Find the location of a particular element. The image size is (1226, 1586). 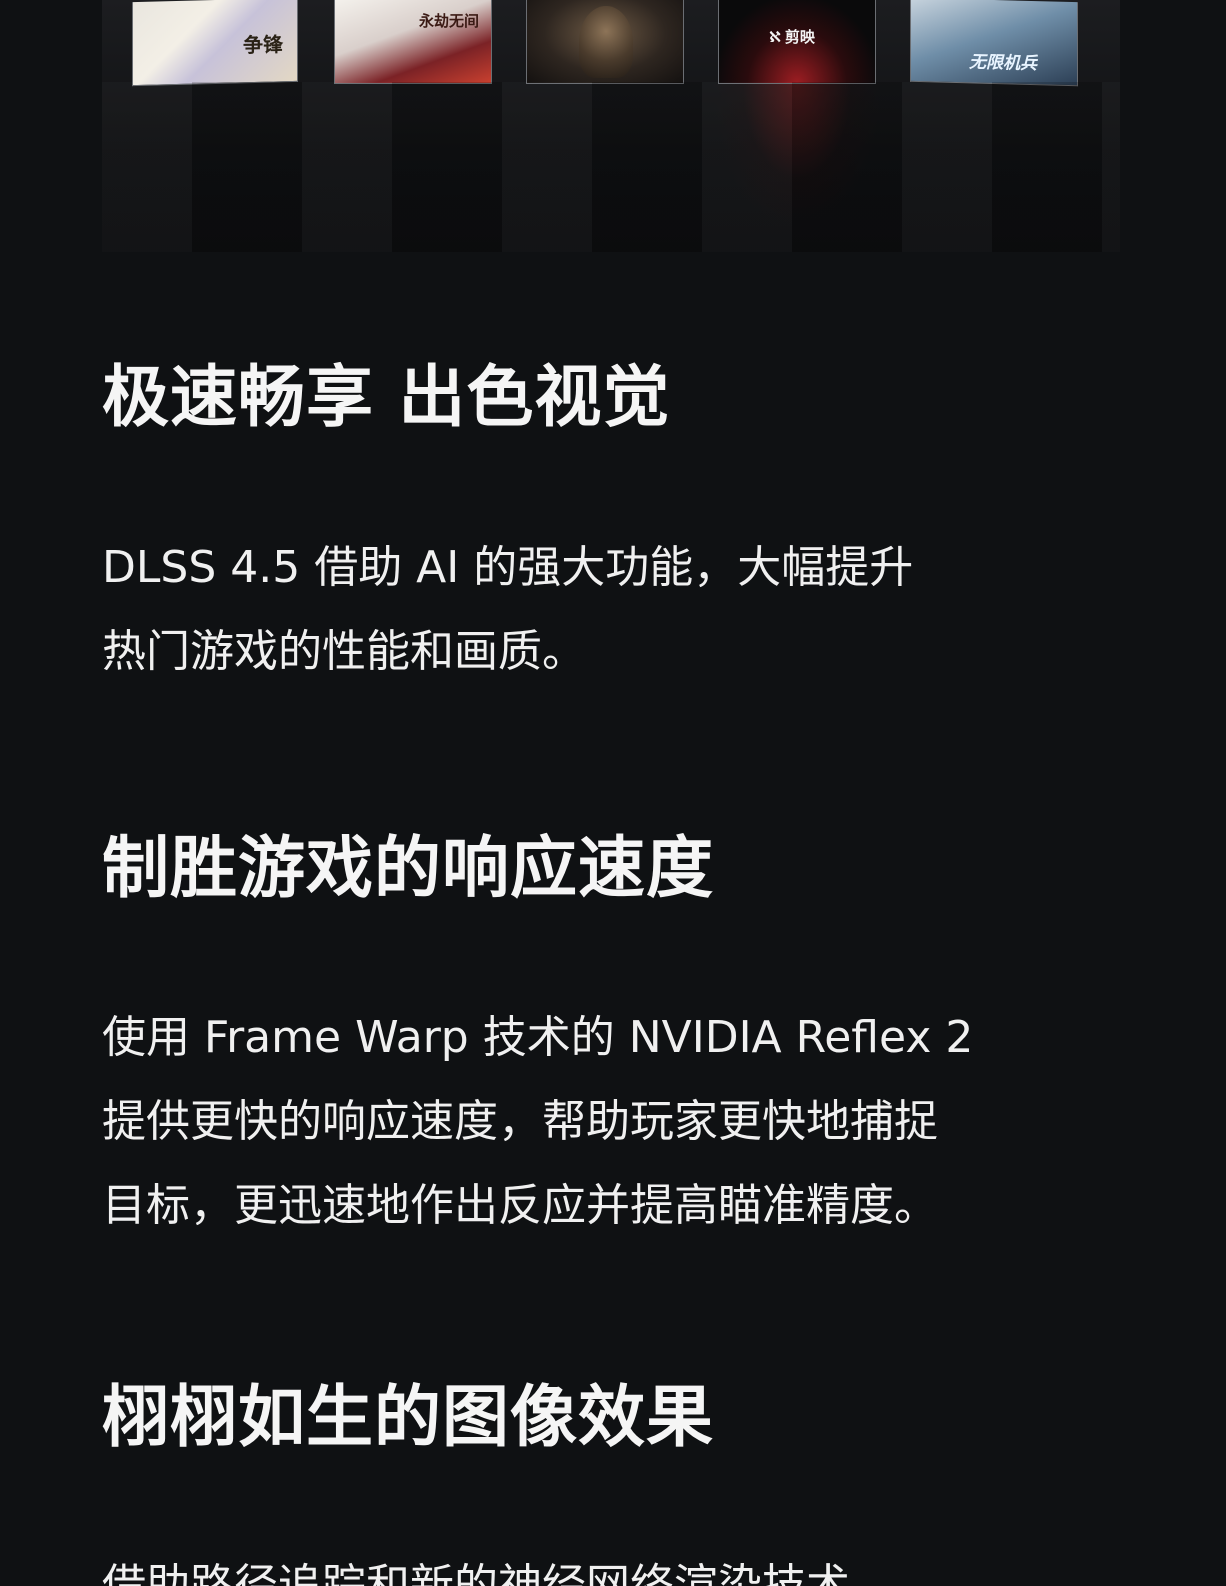

game-tile-4-title: ℵ 剪映 is located at coordinates (792, 36).